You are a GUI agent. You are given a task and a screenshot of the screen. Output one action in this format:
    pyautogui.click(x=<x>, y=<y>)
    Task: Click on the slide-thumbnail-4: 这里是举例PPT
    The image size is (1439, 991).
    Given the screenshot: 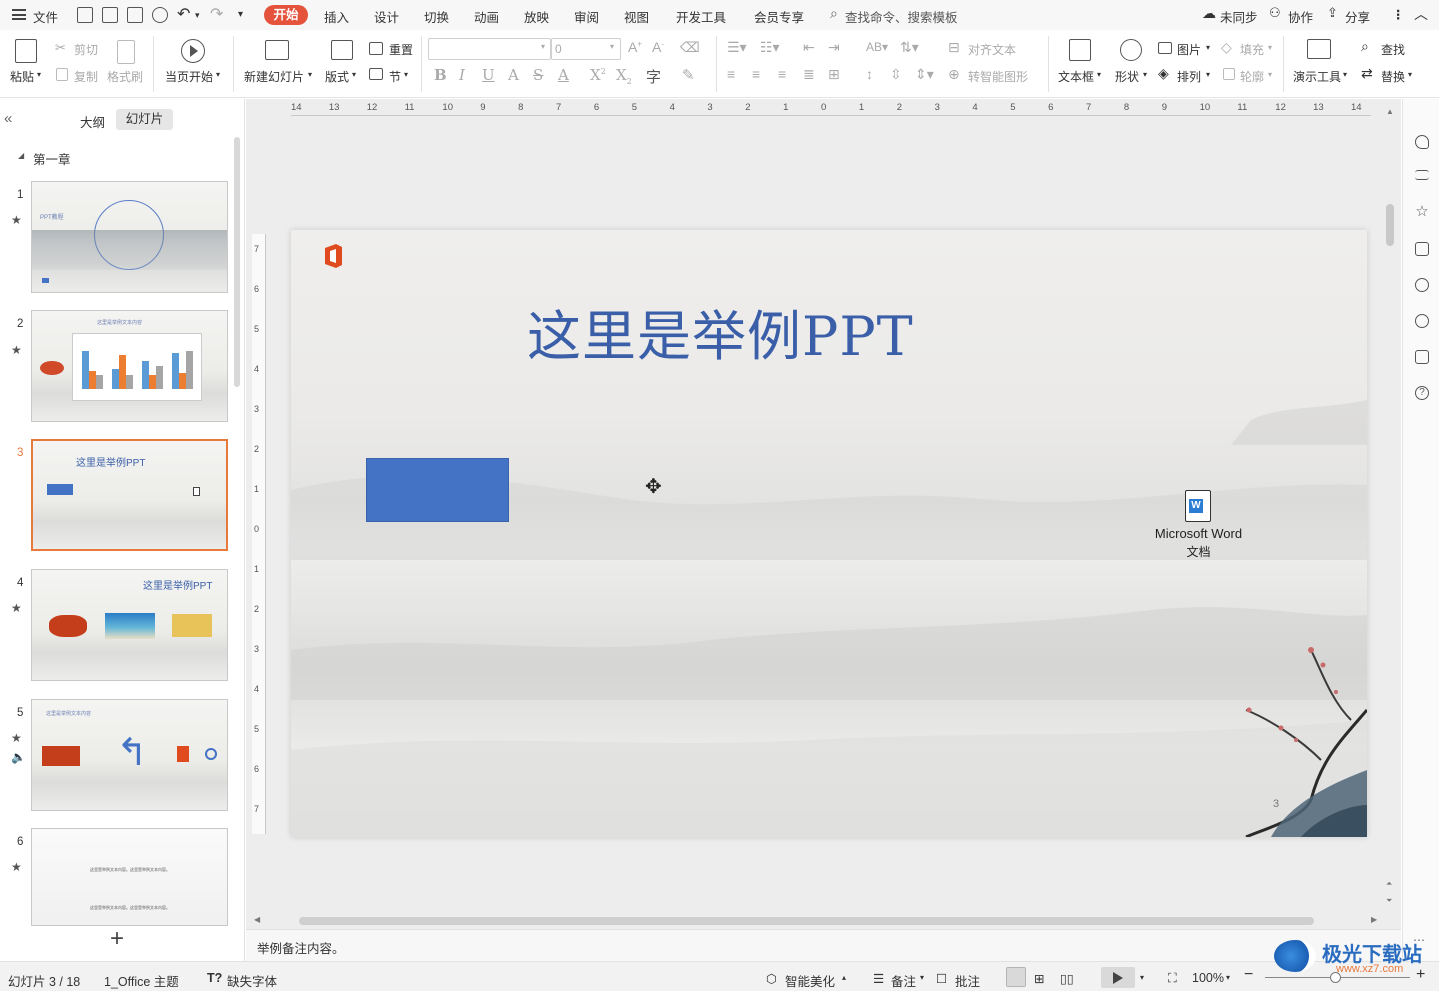 What is the action you would take?
    pyautogui.click(x=129, y=625)
    